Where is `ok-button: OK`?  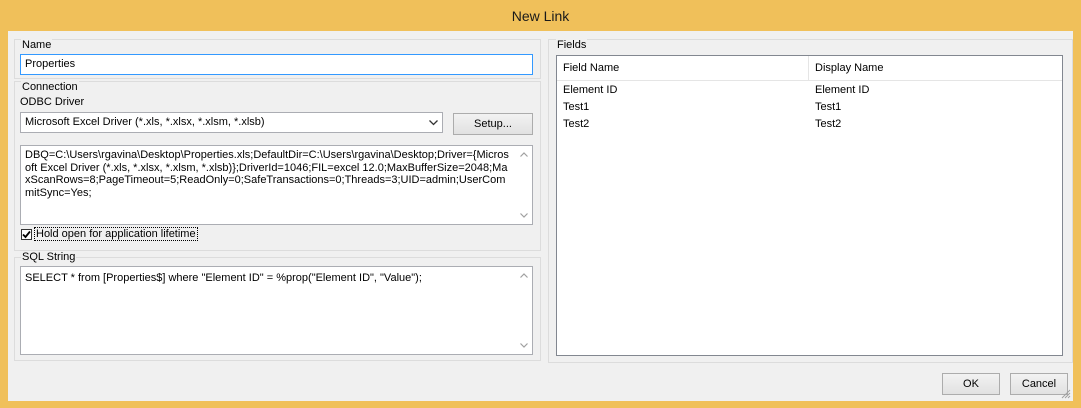 ok-button: OK is located at coordinates (971, 384).